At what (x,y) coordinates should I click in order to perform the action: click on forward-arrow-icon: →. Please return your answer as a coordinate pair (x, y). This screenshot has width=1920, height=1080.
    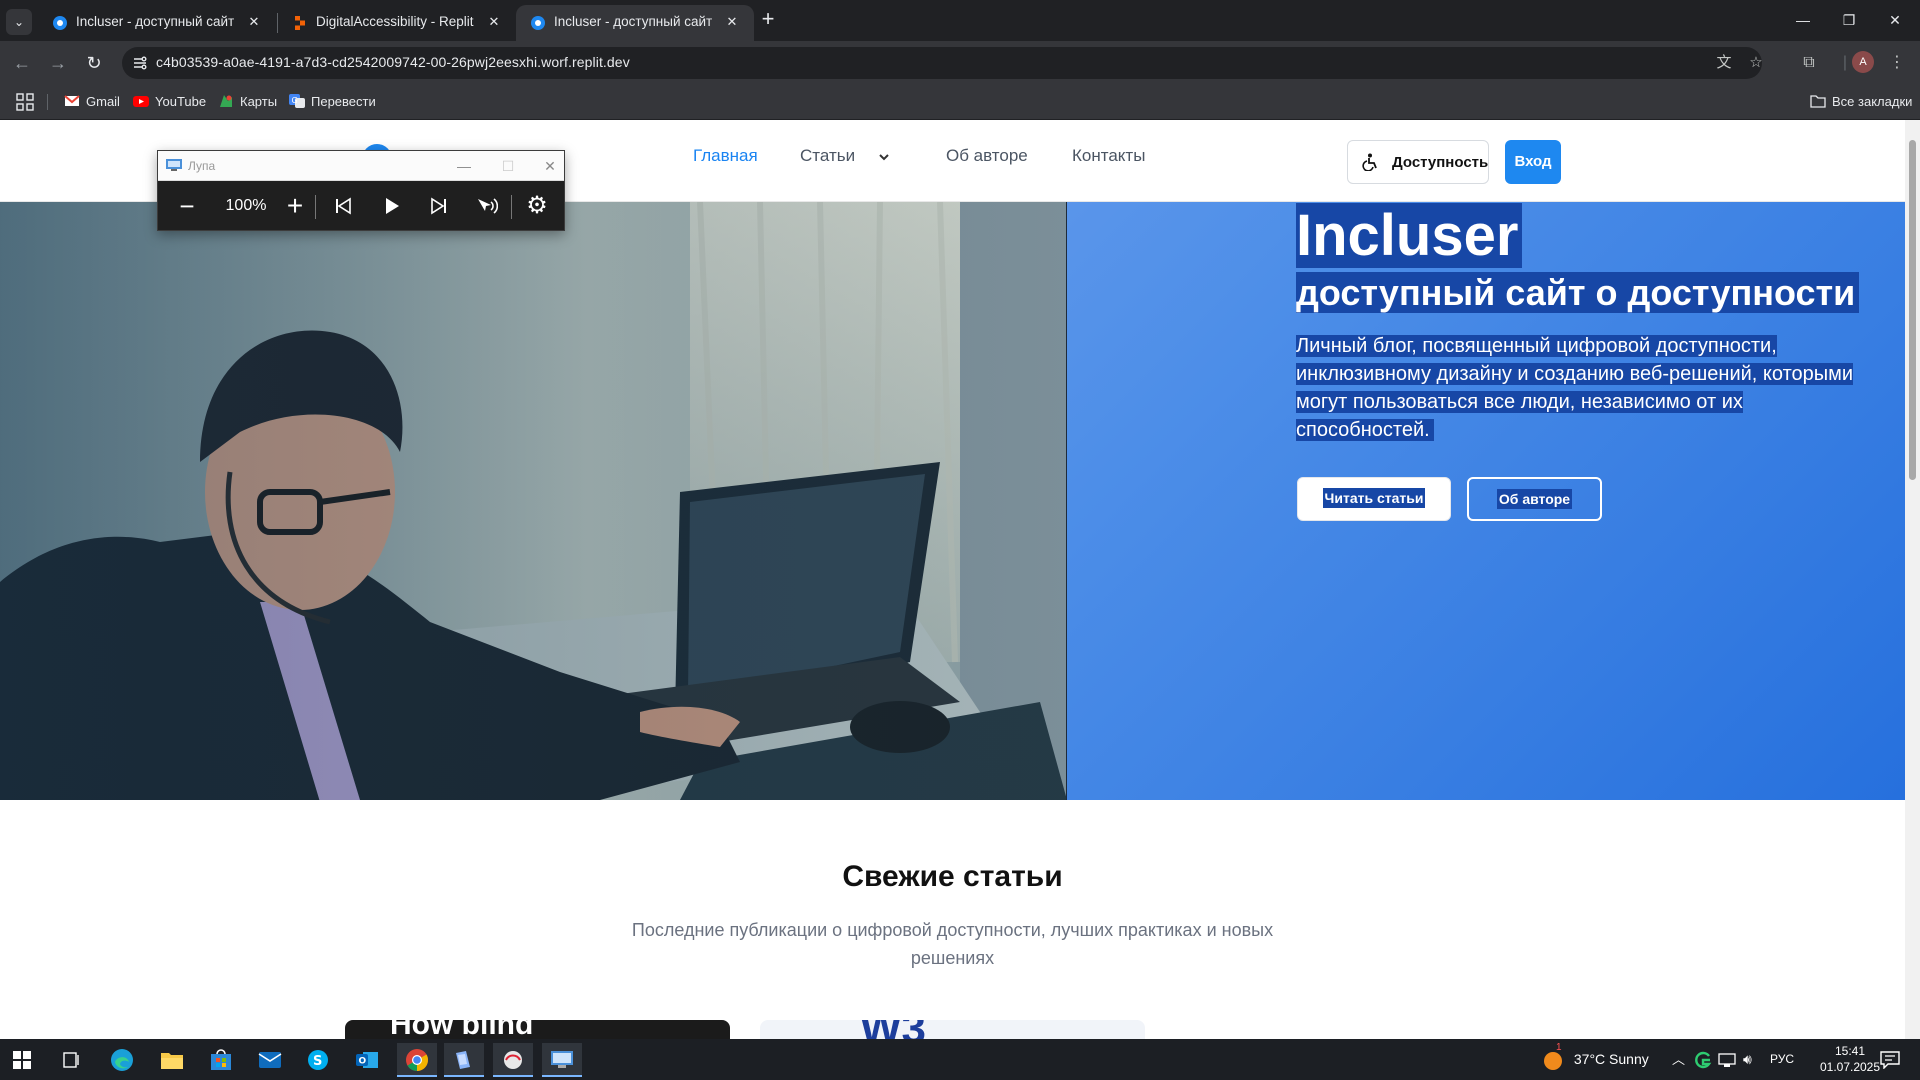
    Looking at the image, I should click on (58, 63).